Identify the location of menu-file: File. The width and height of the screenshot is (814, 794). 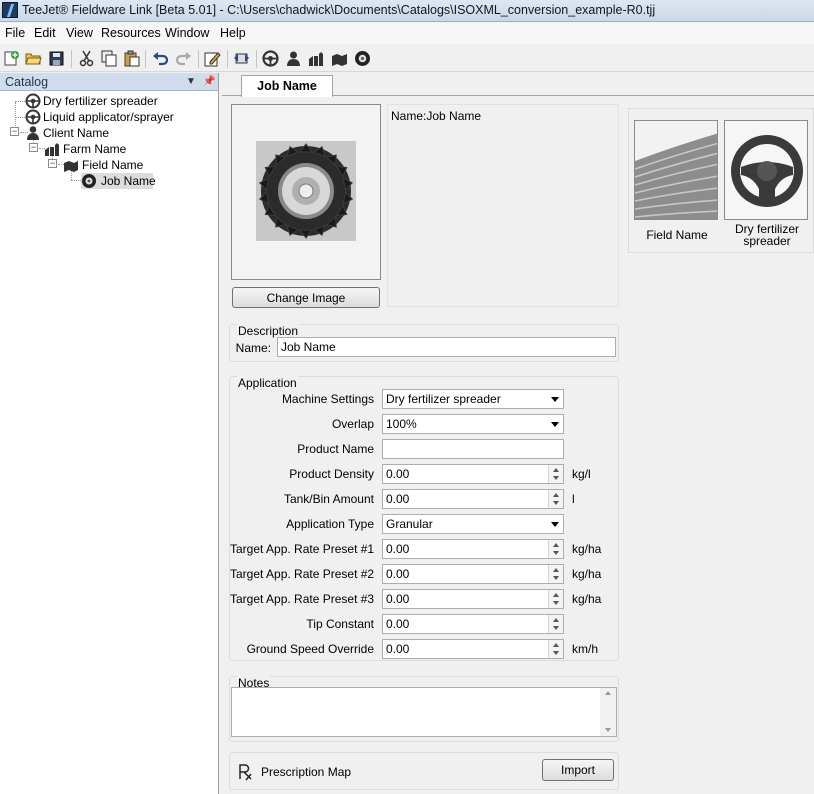
(15, 33).